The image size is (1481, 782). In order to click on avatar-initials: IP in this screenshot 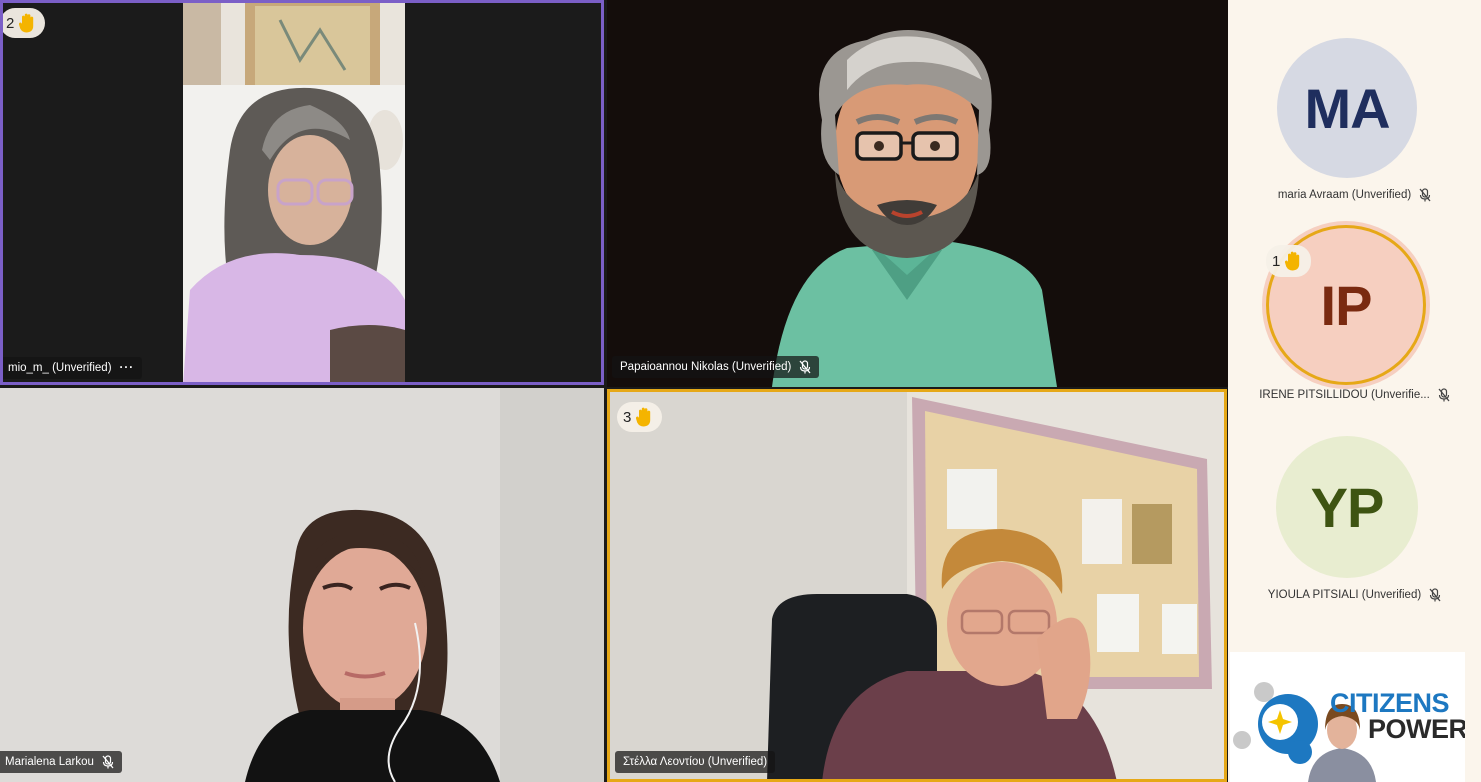, I will do `click(1346, 305)`.